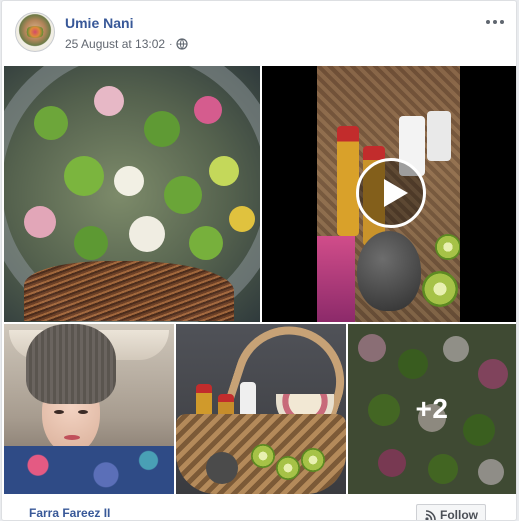 The height and width of the screenshot is (521, 519). I want to click on photo-woman-towel, so click(89, 409).